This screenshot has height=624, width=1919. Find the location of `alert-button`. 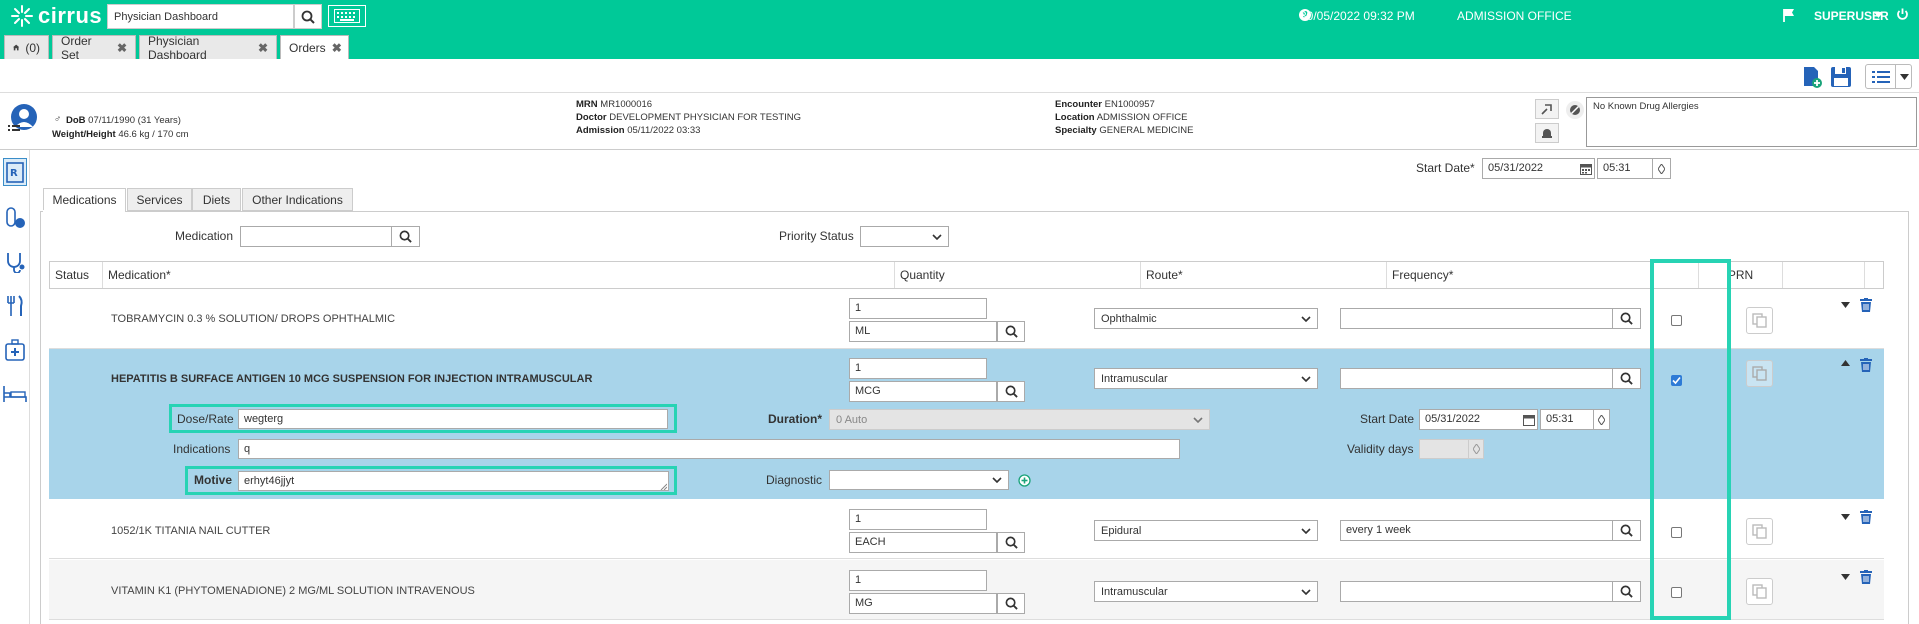

alert-button is located at coordinates (1547, 133).